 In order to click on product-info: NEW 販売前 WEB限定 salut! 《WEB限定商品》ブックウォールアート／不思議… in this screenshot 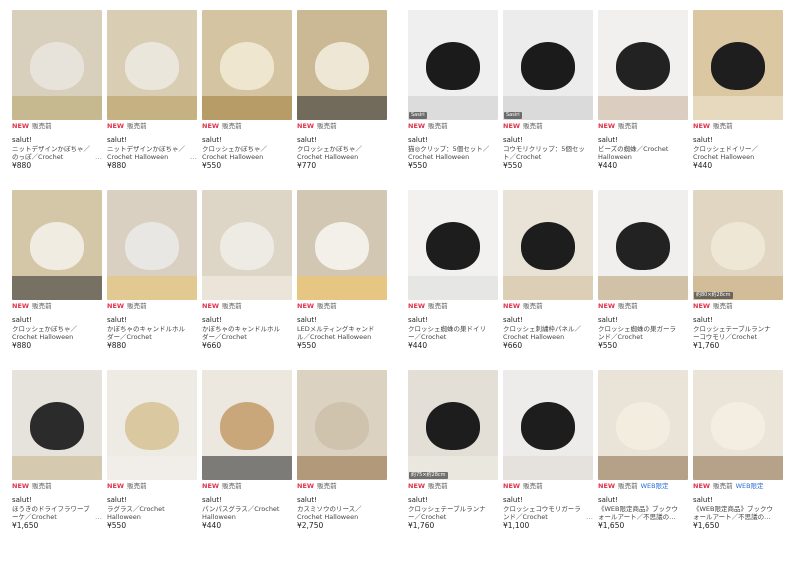, I will do `click(643, 506)`.